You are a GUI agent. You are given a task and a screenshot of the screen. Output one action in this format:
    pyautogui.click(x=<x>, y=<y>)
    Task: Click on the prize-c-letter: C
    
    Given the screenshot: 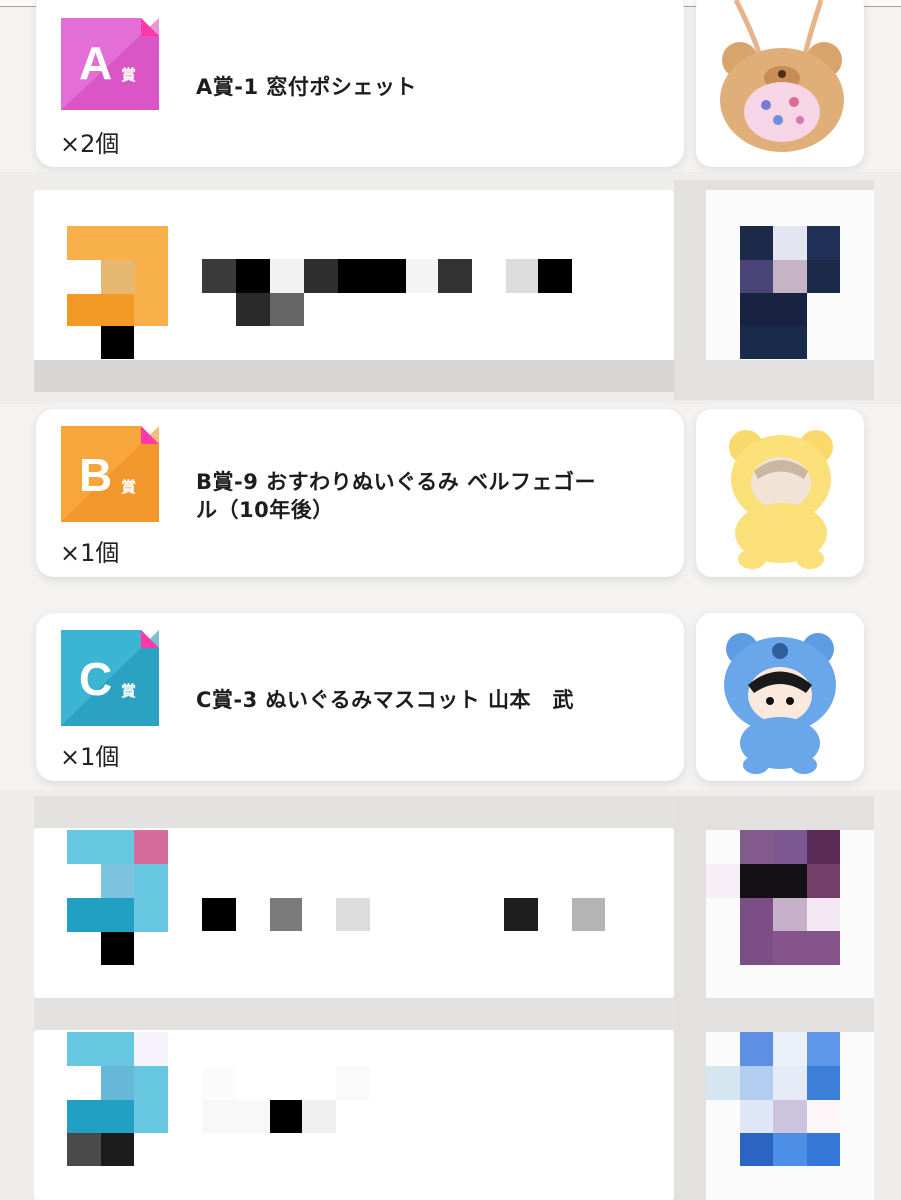 What is the action you would take?
    pyautogui.click(x=96, y=679)
    